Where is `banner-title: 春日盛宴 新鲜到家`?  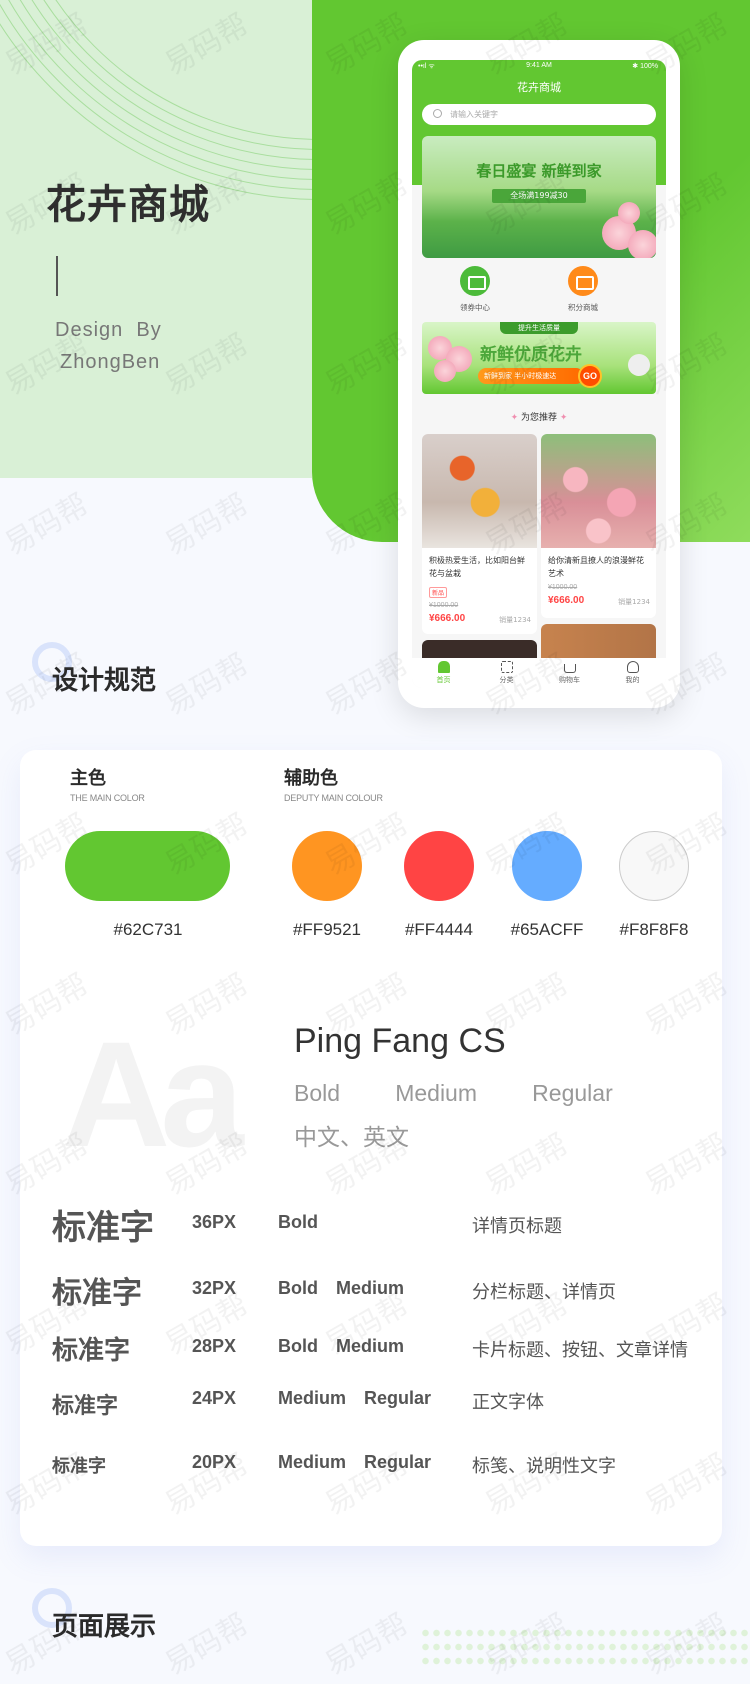
banner-title: 春日盛宴 新鲜到家 is located at coordinates (539, 171).